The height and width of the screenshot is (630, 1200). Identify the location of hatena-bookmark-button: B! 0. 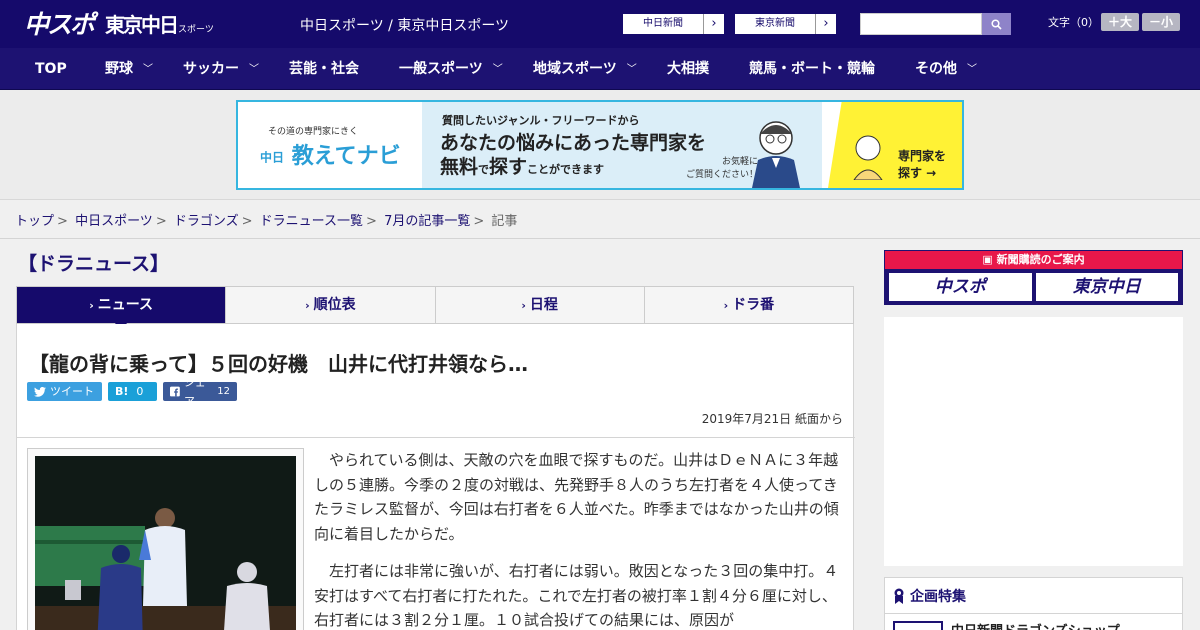
(132, 391).